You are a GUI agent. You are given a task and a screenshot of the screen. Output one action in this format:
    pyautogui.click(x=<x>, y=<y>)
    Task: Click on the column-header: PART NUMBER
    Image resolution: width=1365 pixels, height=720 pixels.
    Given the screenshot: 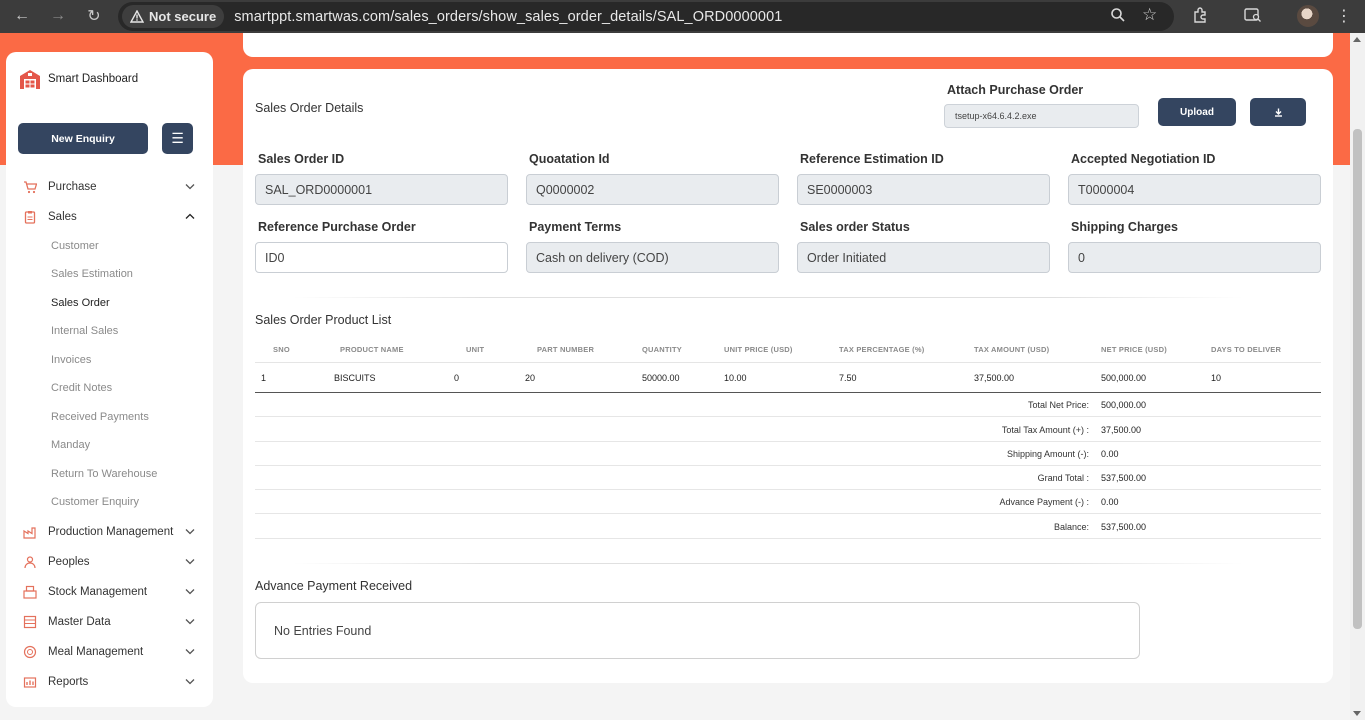 What is the action you would take?
    pyautogui.click(x=566, y=349)
    